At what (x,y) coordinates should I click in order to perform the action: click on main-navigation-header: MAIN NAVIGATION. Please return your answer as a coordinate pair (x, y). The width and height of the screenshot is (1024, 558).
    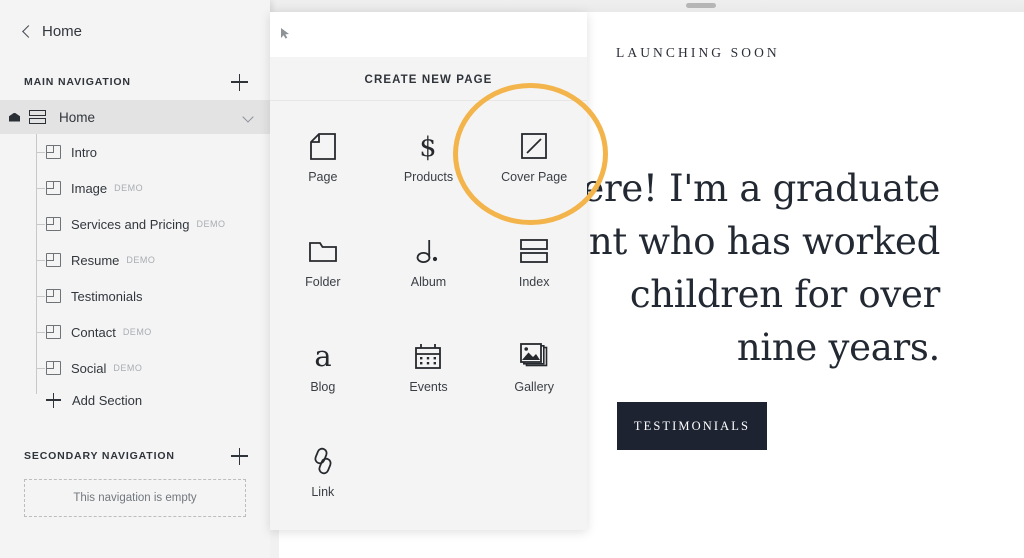
    Looking at the image, I should click on (135, 82).